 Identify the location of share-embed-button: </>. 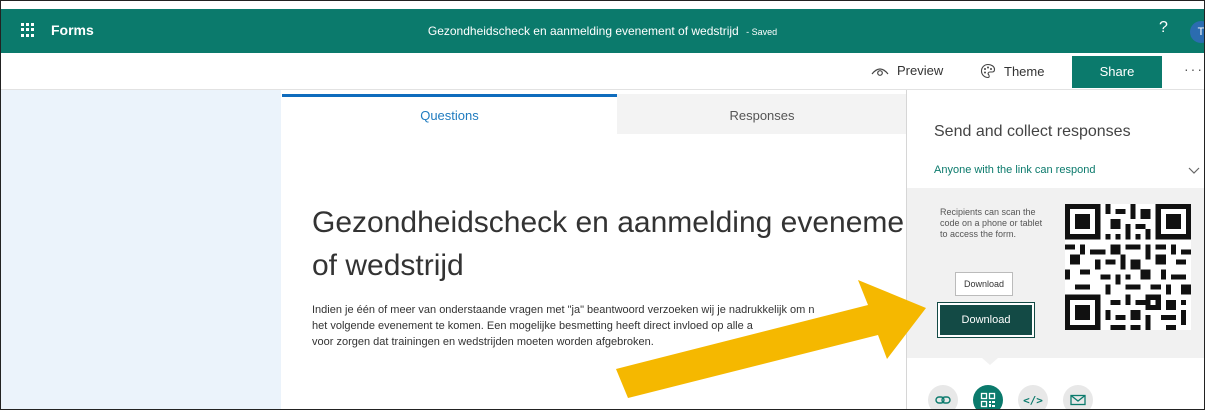
(1033, 397).